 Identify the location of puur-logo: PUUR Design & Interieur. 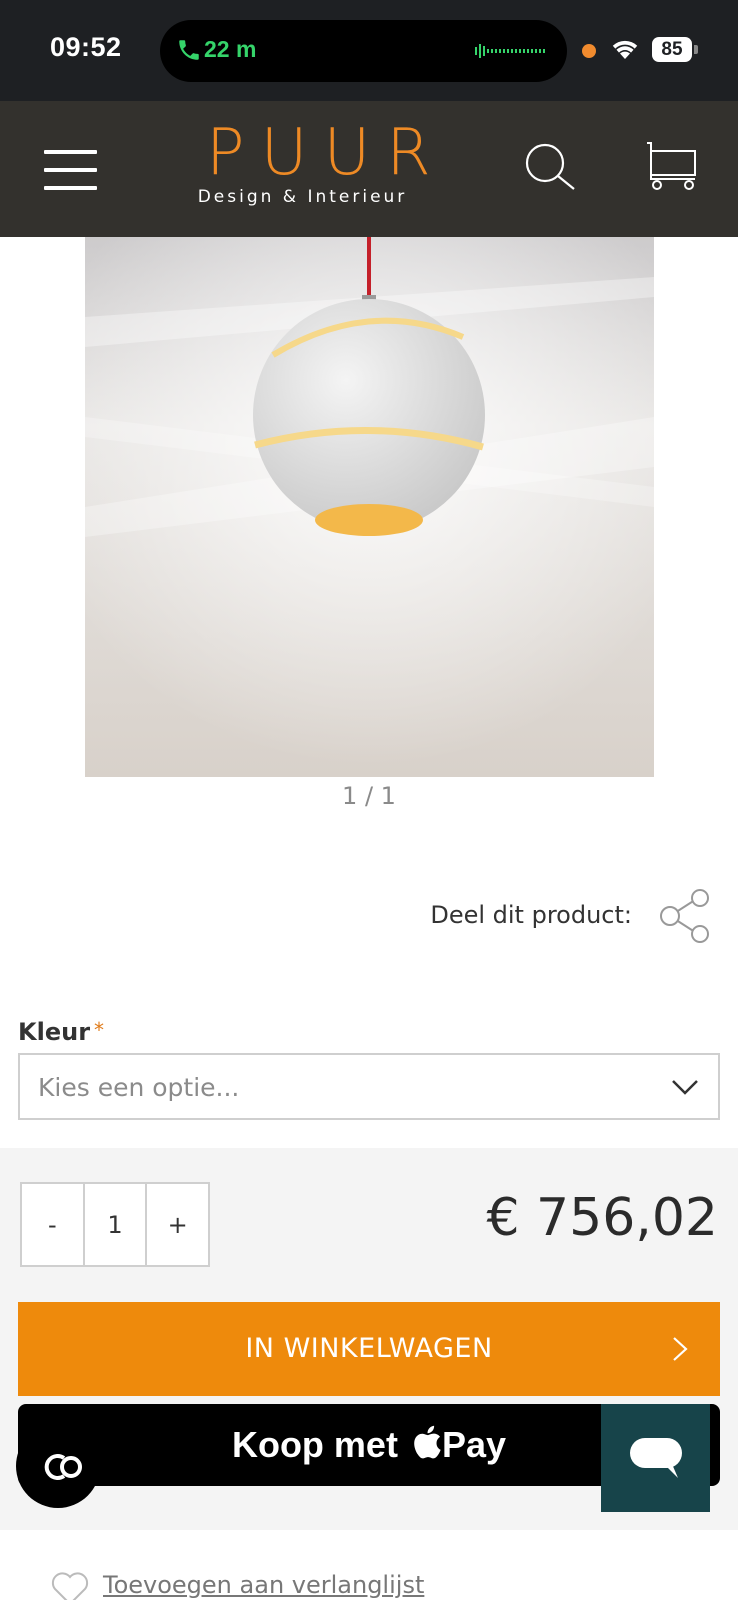
(318, 161).